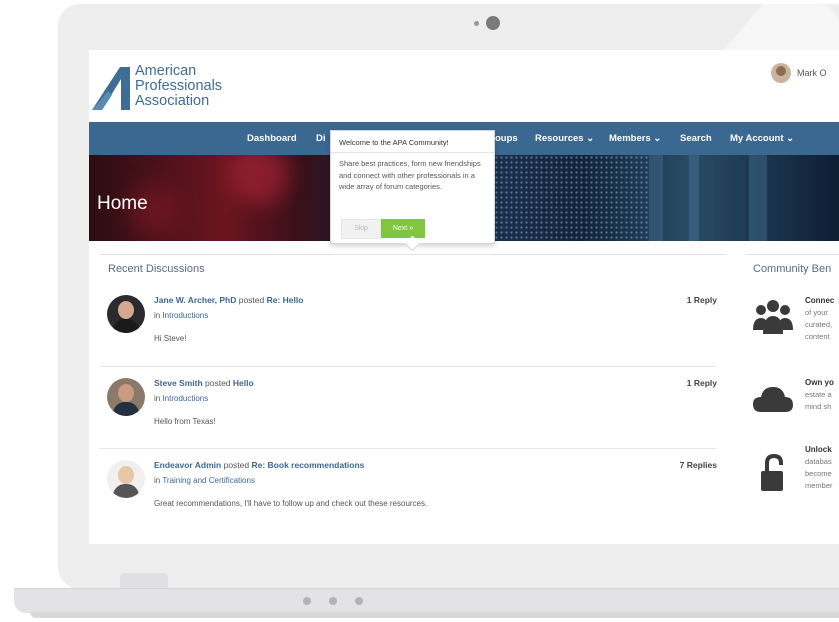 Image resolution: width=839 pixels, height=622 pixels. I want to click on benefit-text: curated,, so click(819, 324).